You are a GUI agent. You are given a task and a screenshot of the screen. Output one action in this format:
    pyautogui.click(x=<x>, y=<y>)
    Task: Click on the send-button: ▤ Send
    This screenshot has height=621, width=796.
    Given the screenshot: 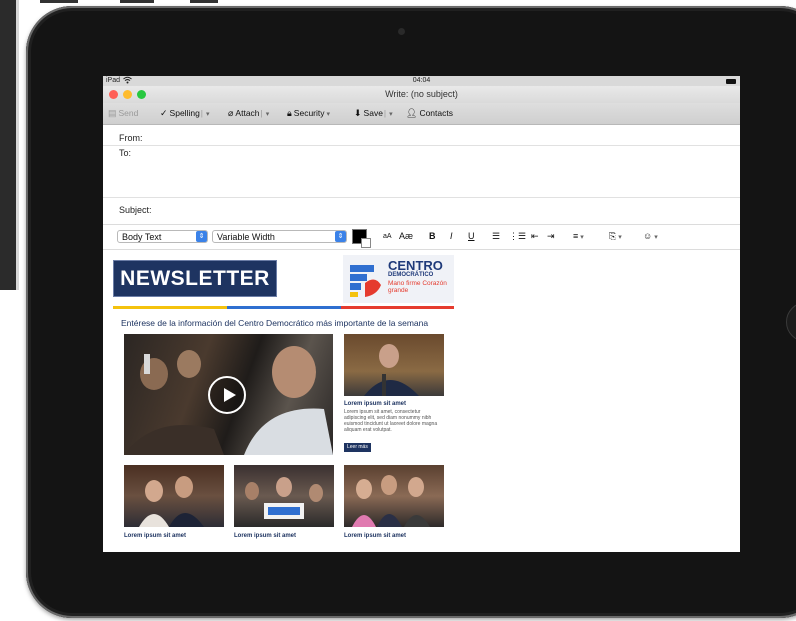 What is the action you would take?
    pyautogui.click(x=123, y=113)
    